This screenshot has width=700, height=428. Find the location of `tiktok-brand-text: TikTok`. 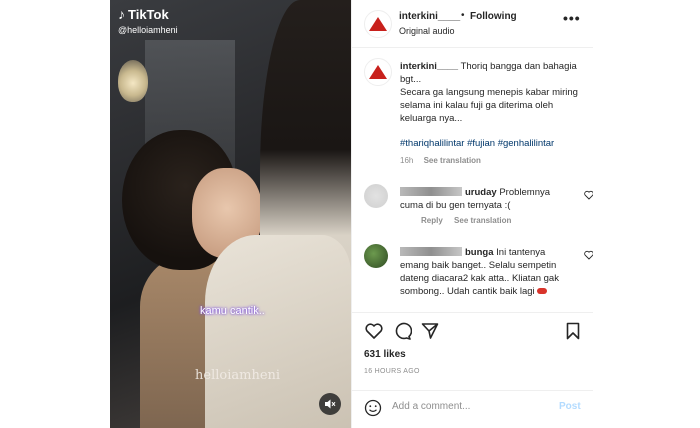

tiktok-brand-text: TikTok is located at coordinates (148, 14).